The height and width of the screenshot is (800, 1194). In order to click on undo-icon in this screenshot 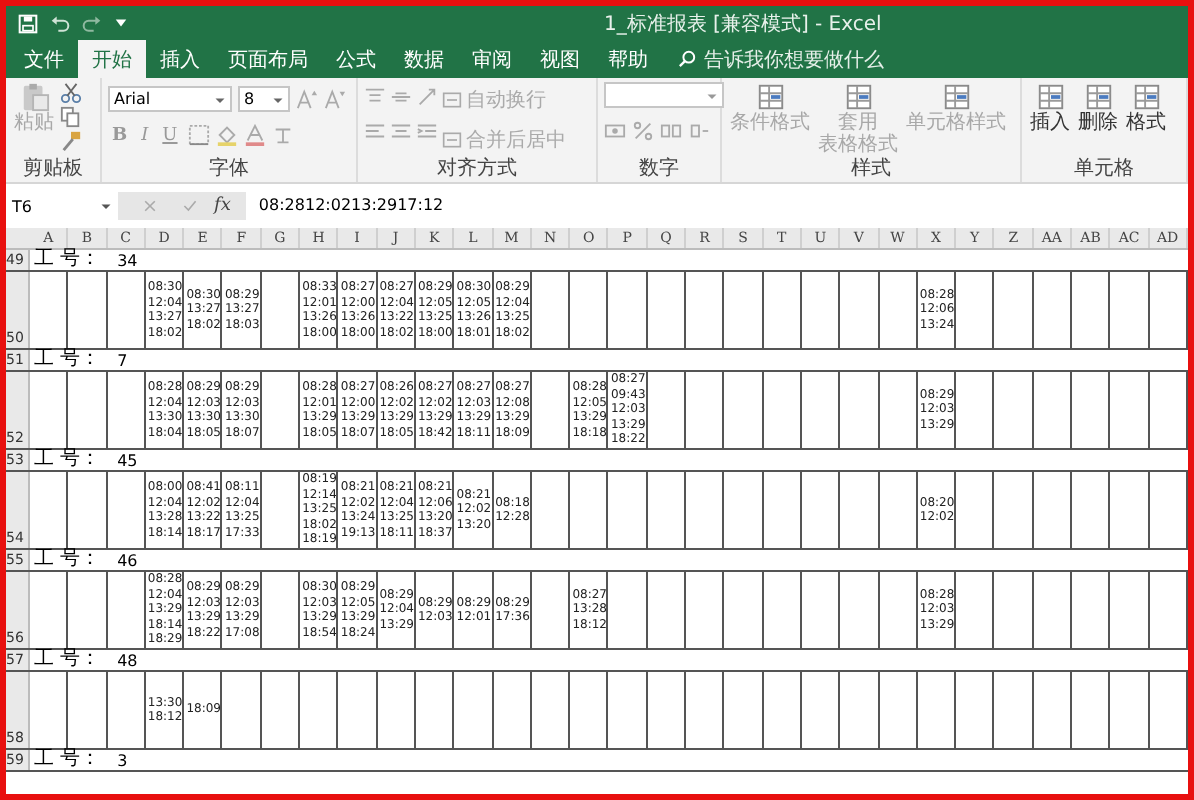, I will do `click(60, 23)`.